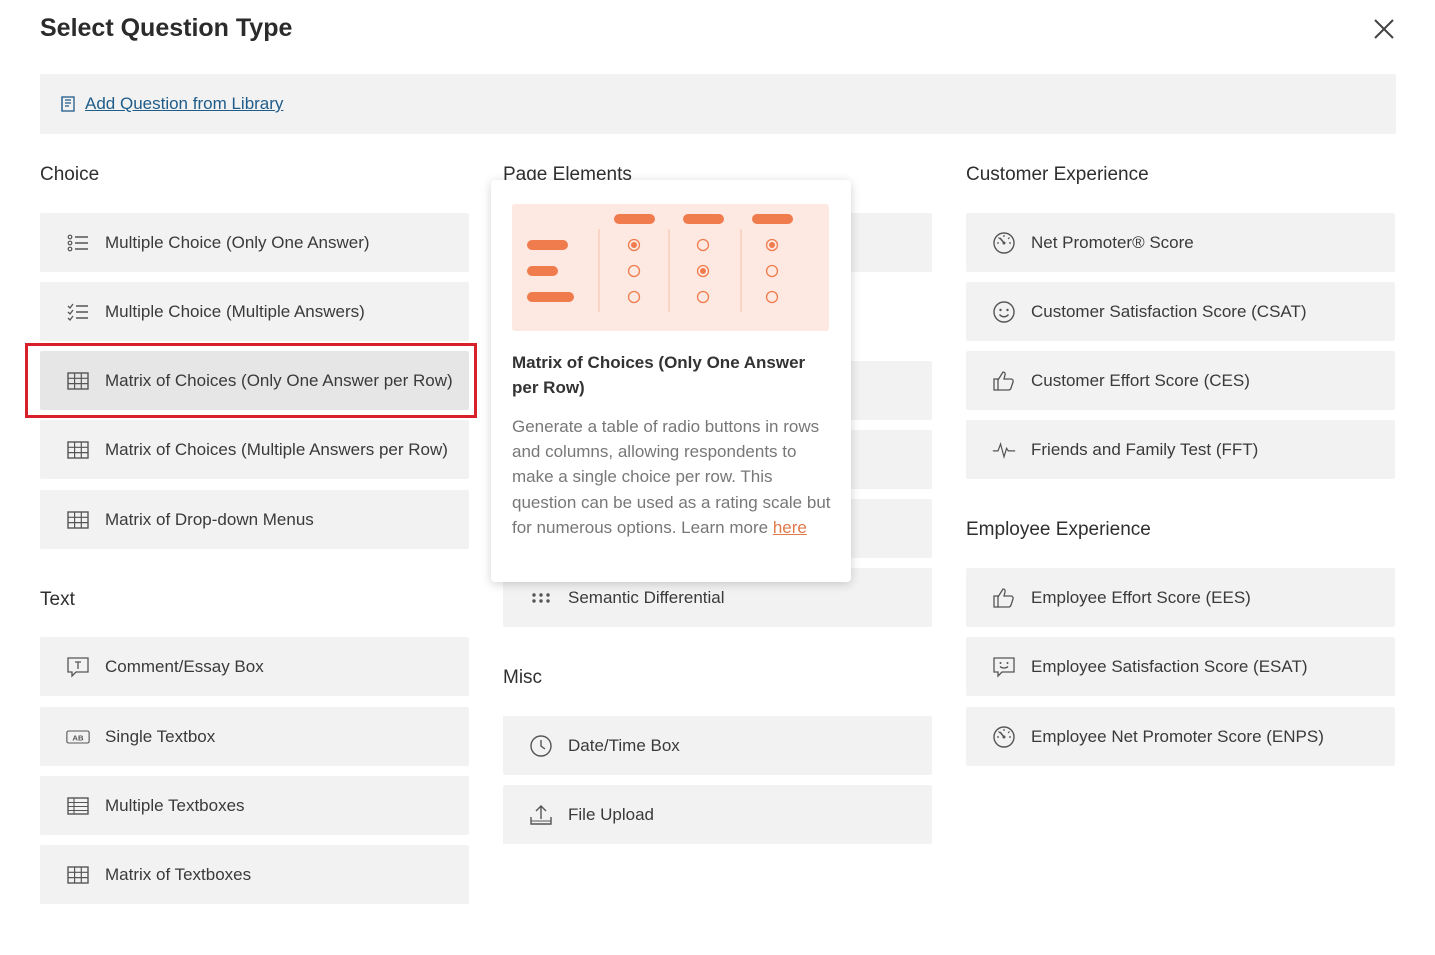 The width and height of the screenshot is (1435, 955). What do you see at coordinates (184, 666) in the screenshot?
I see `item-label: Comment/Essay Box` at bounding box center [184, 666].